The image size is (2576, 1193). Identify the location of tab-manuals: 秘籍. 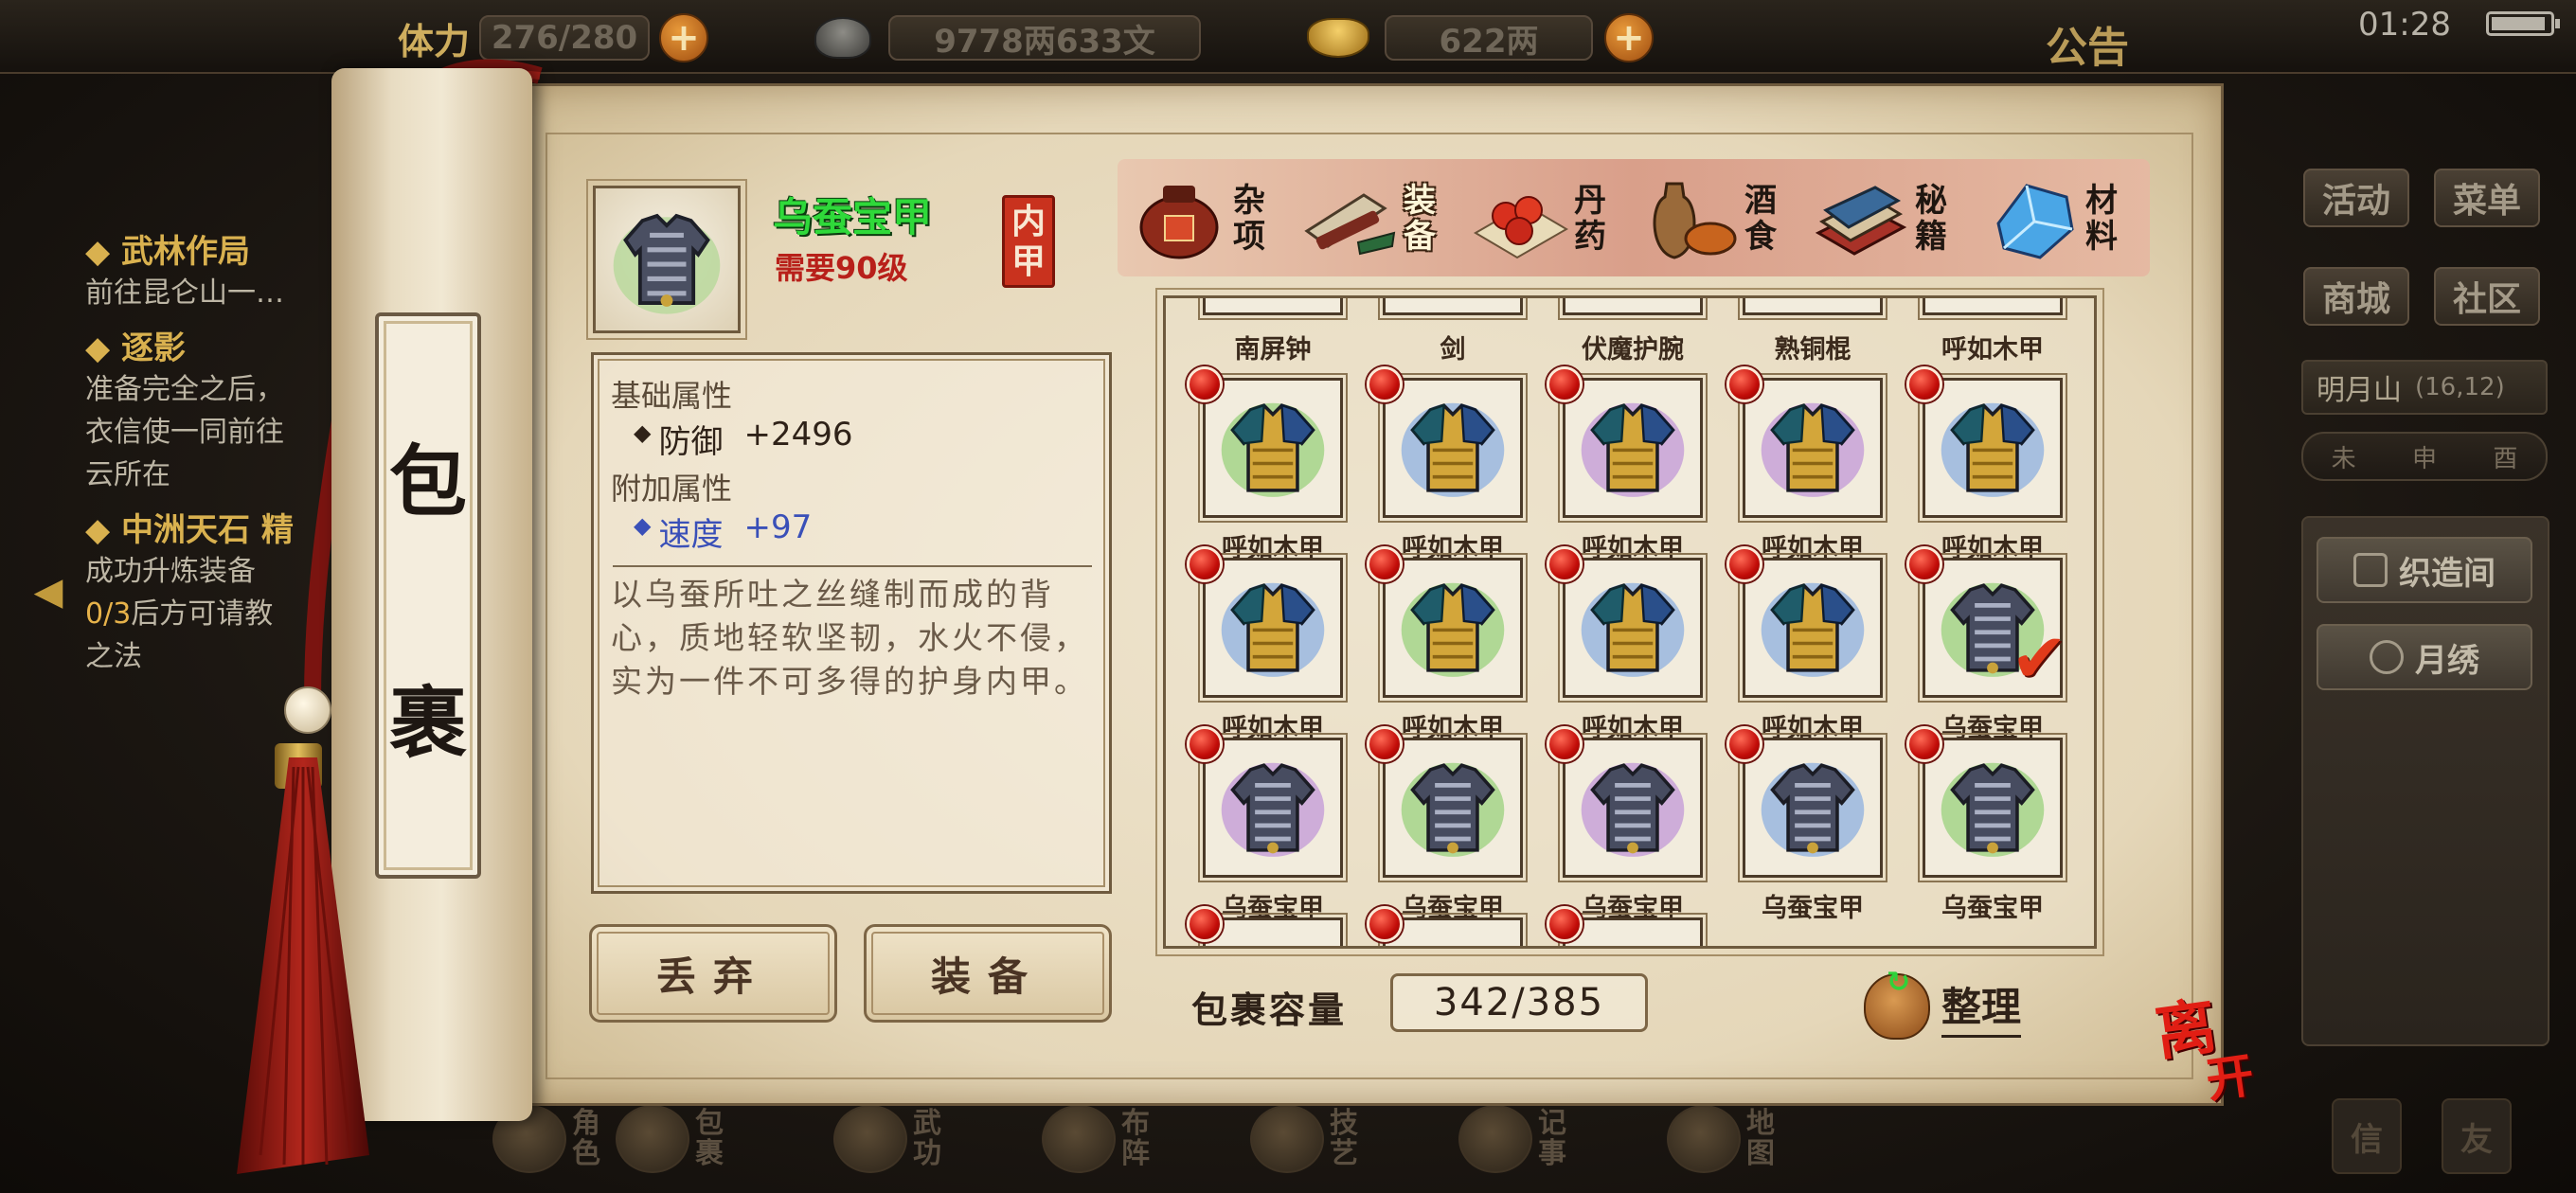
(1899, 219).